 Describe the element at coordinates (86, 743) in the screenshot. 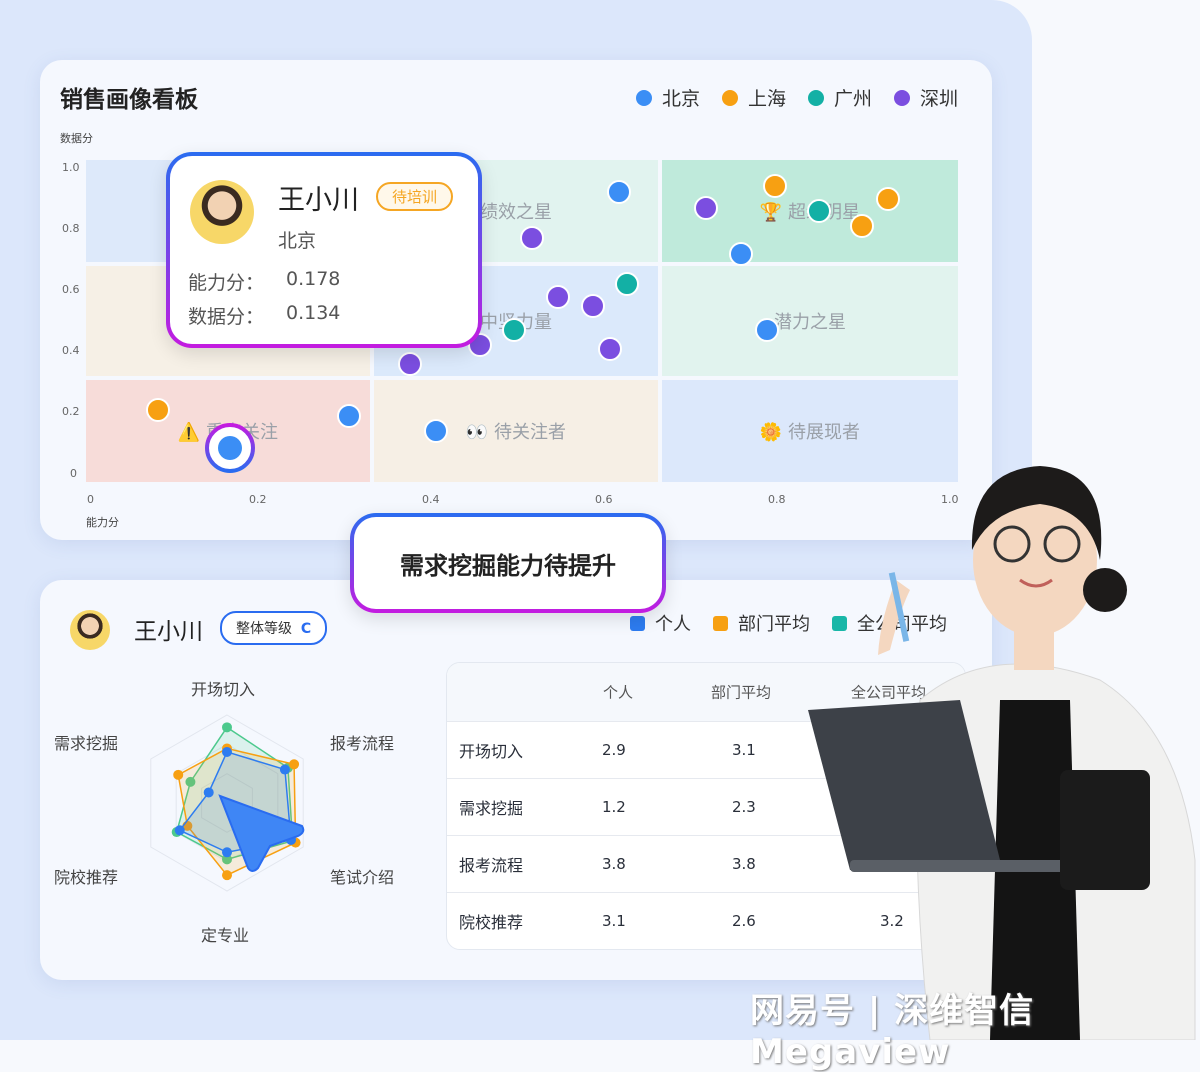

I see `radar-axis-label: 需求挖掘` at that location.